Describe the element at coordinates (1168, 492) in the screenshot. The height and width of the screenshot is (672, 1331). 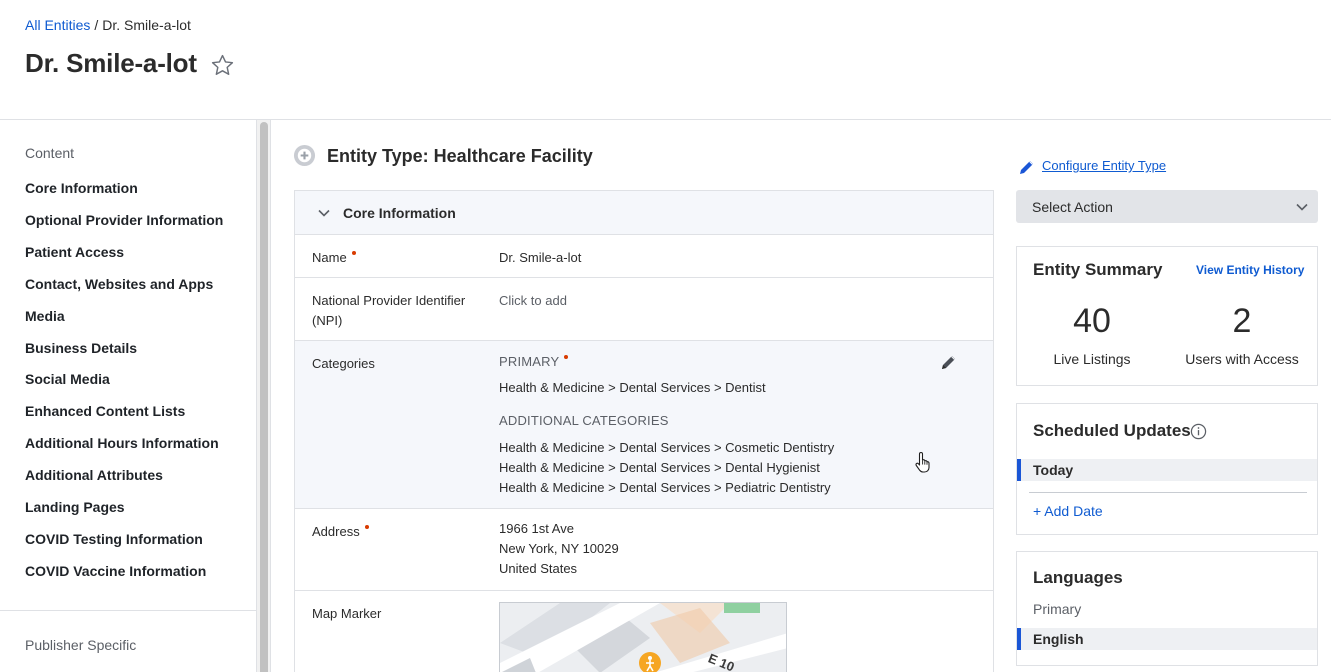
I see `scheduled-divider` at that location.